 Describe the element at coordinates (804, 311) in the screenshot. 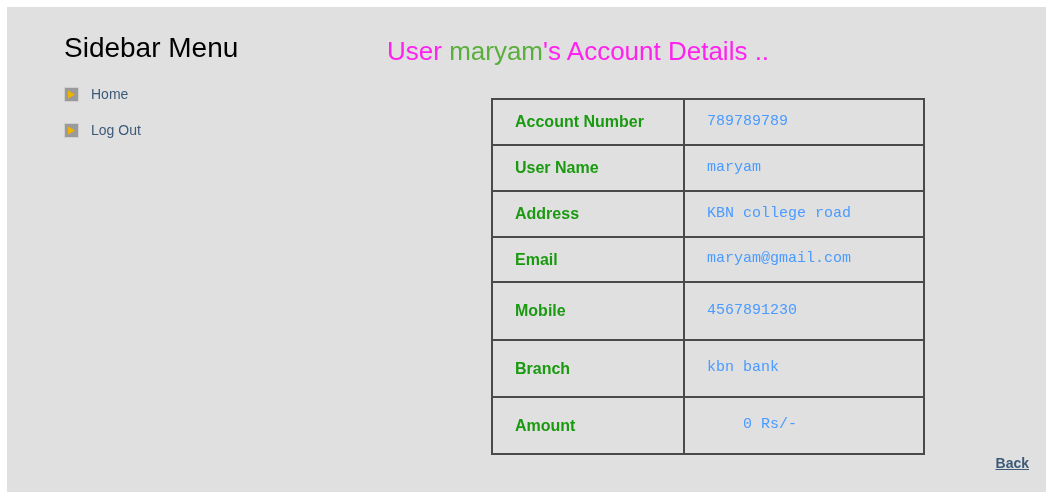

I see `field-value: 4567891230` at that location.